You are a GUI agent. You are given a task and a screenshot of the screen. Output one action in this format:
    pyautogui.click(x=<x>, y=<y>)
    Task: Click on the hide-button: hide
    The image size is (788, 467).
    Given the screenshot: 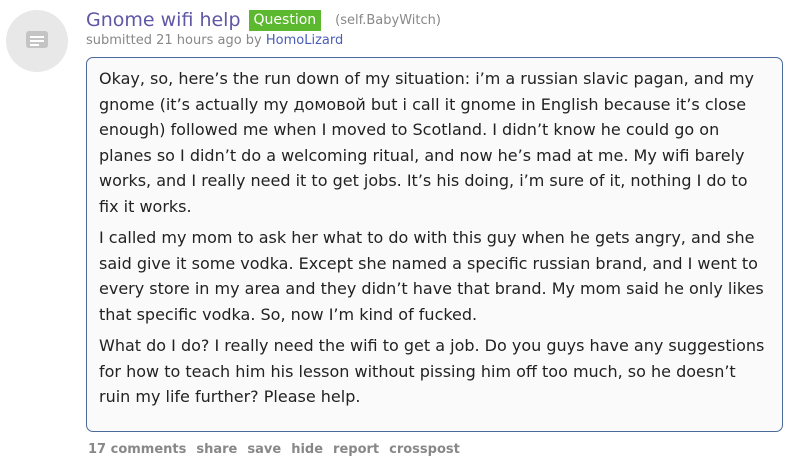 What is the action you would take?
    pyautogui.click(x=307, y=449)
    